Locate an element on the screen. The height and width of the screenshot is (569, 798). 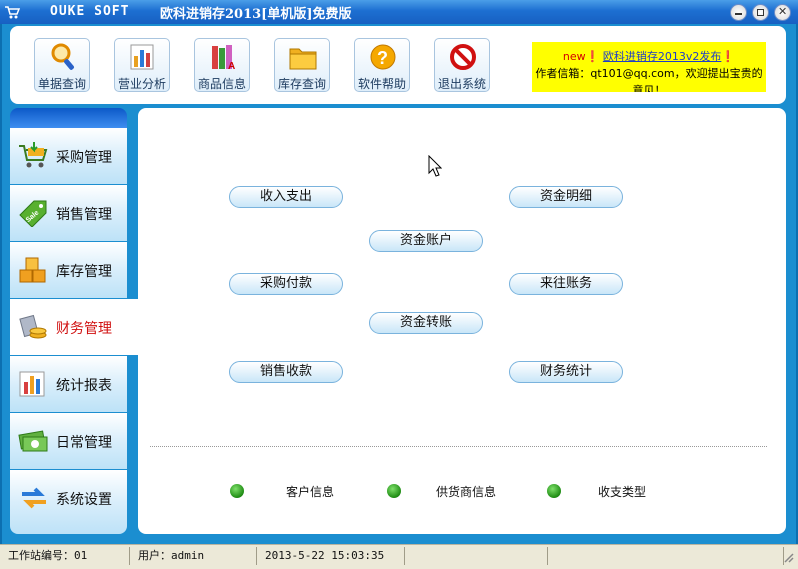
income-expense-button: 收入支出 is located at coordinates (286, 197).